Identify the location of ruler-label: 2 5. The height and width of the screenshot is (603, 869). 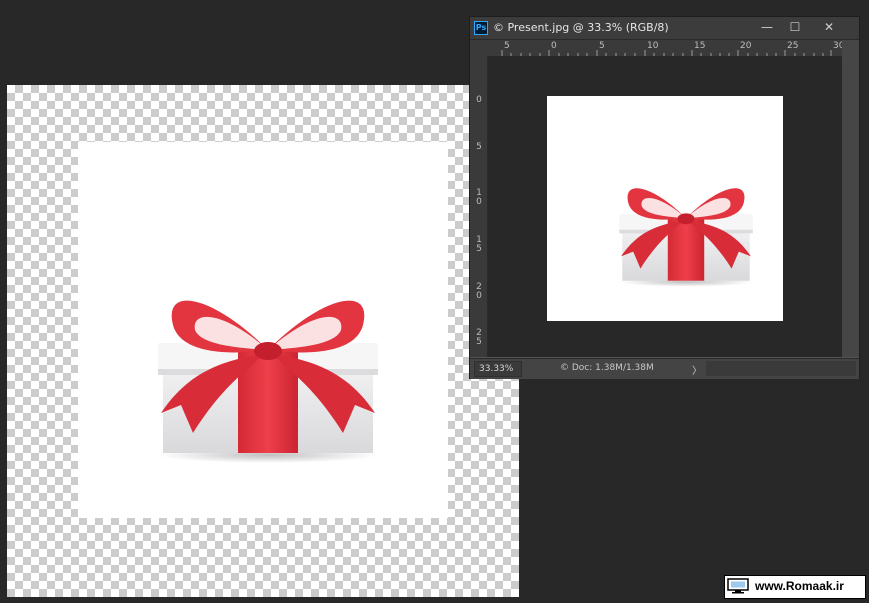
(479, 337).